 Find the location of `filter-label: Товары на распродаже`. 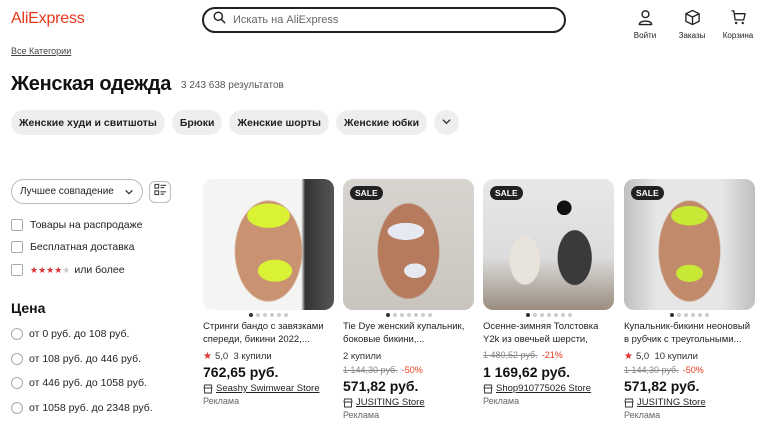

filter-label: Товары на распродаже is located at coordinates (86, 225).